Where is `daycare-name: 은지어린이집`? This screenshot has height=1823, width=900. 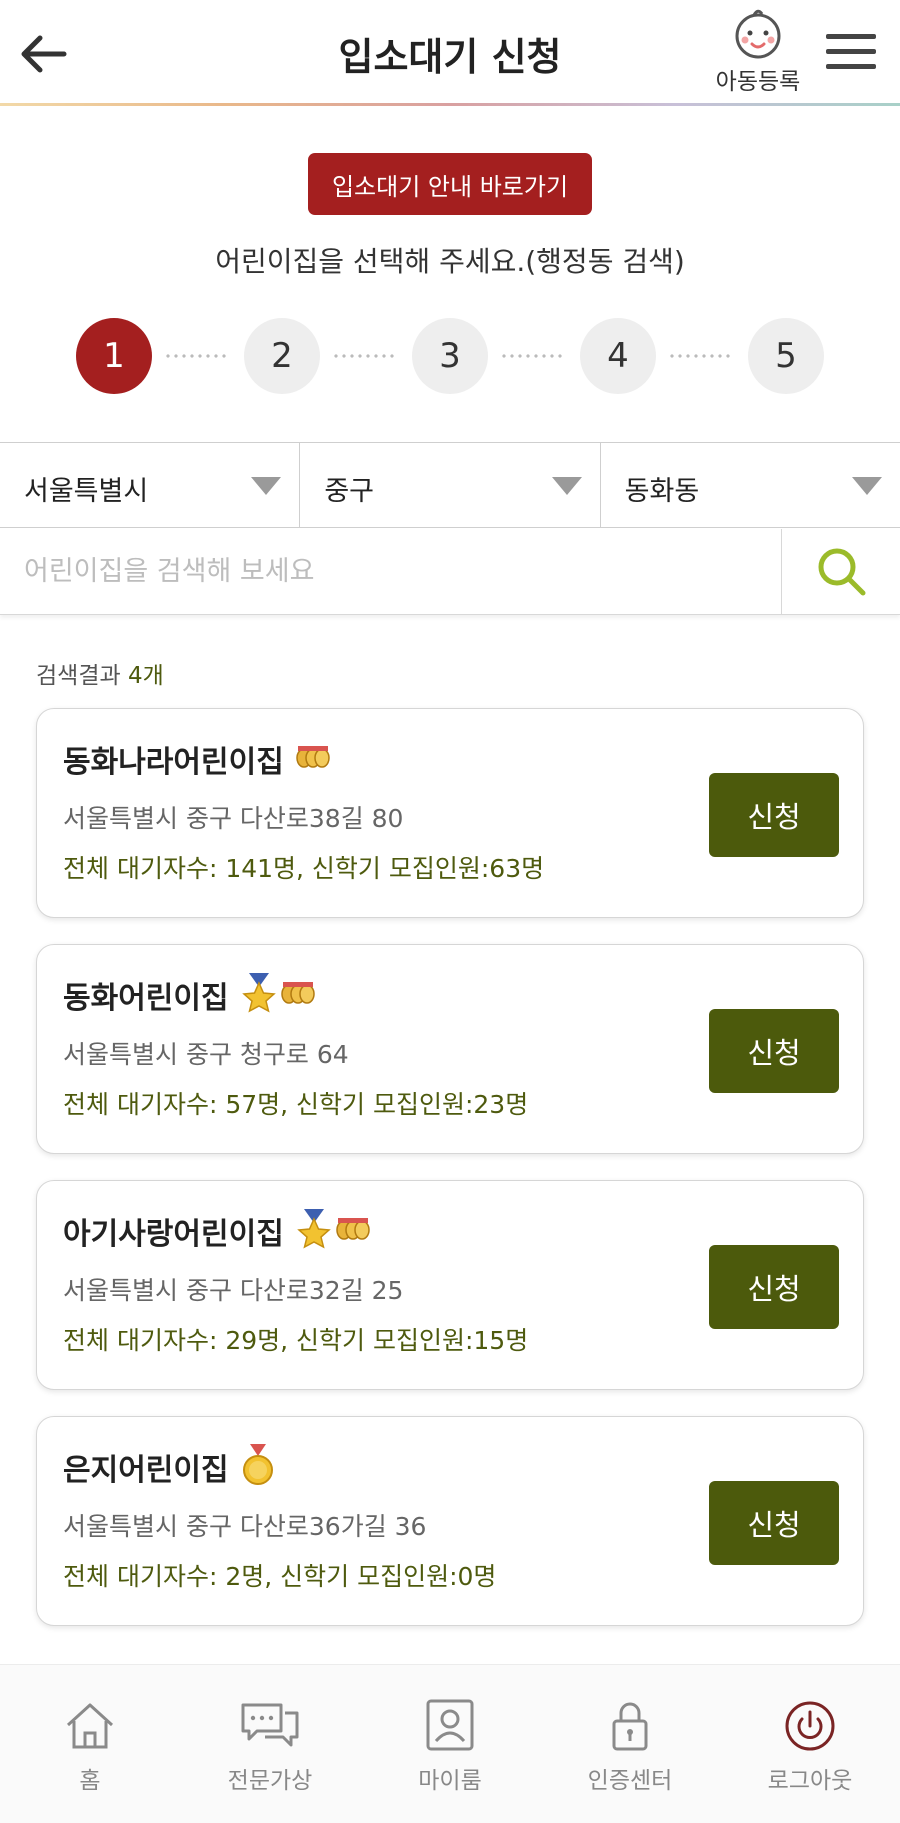
daycare-name: 은지어린이집 is located at coordinates (146, 1470).